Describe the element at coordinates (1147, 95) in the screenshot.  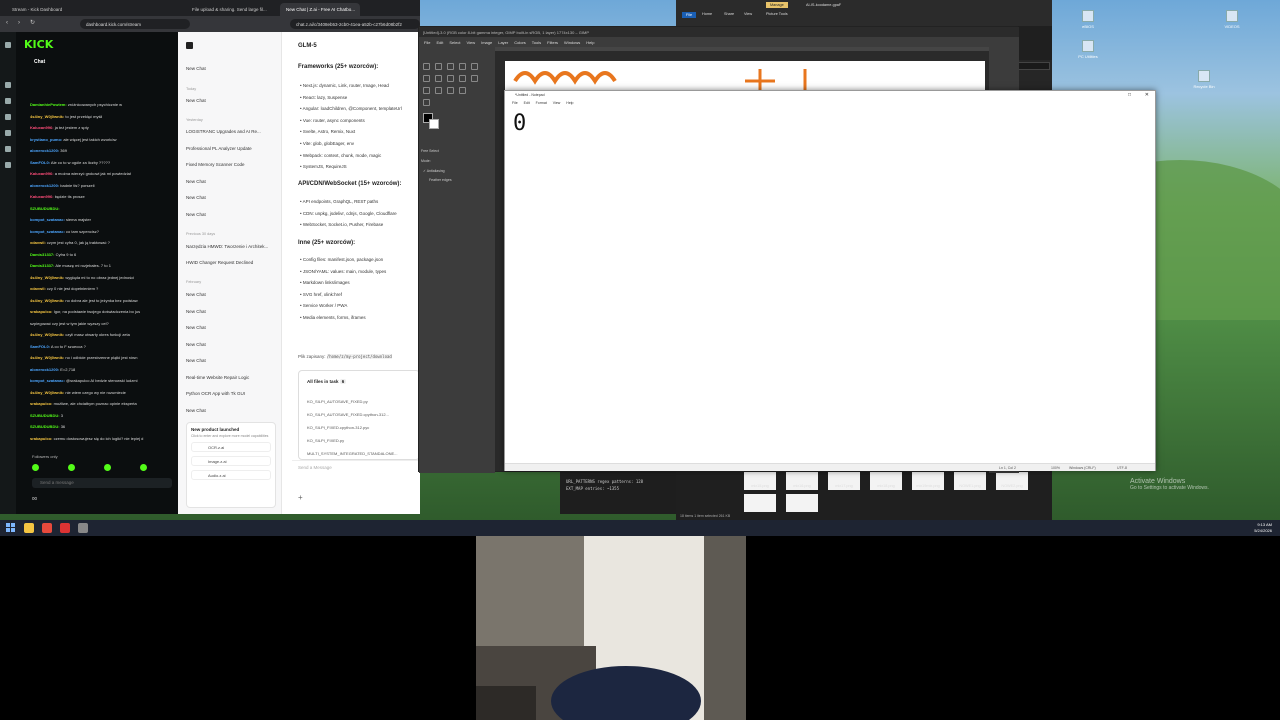
I see `close-icon: ✕` at that location.